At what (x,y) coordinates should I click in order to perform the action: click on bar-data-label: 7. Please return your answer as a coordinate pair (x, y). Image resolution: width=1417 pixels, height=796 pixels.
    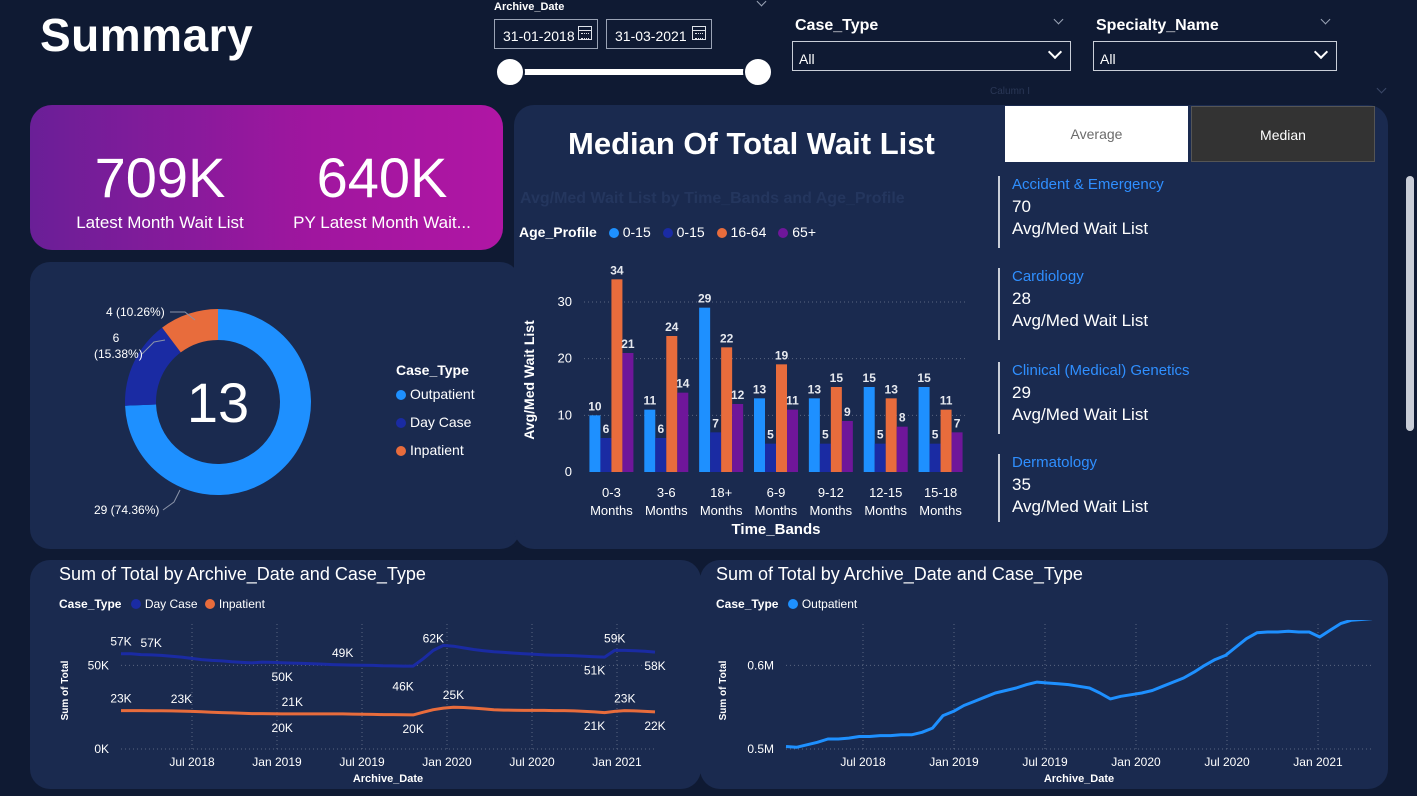
    Looking at the image, I should click on (957, 423).